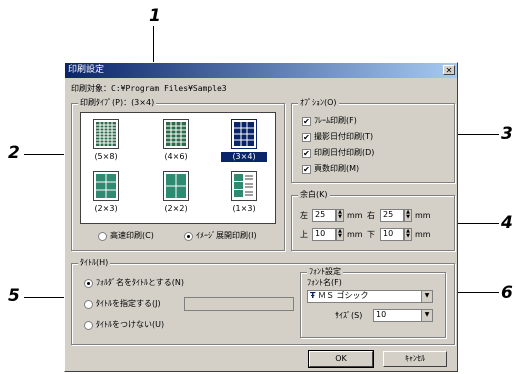 Image resolution: width=516 pixels, height=374 pixels. I want to click on callout-6: 6, so click(507, 293).